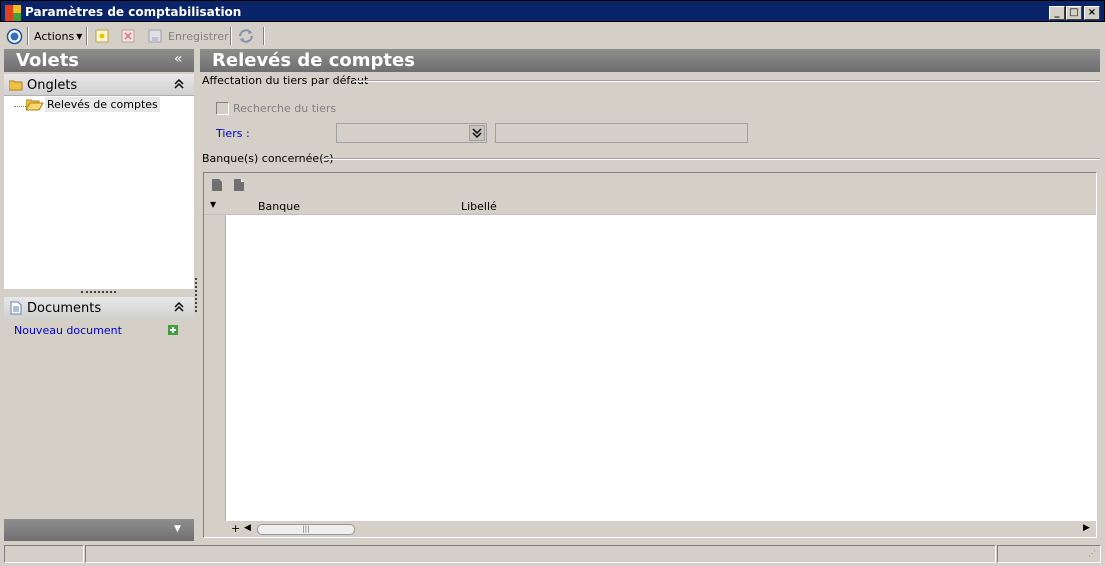  What do you see at coordinates (15, 87) in the screenshot?
I see `folder-icon` at bounding box center [15, 87].